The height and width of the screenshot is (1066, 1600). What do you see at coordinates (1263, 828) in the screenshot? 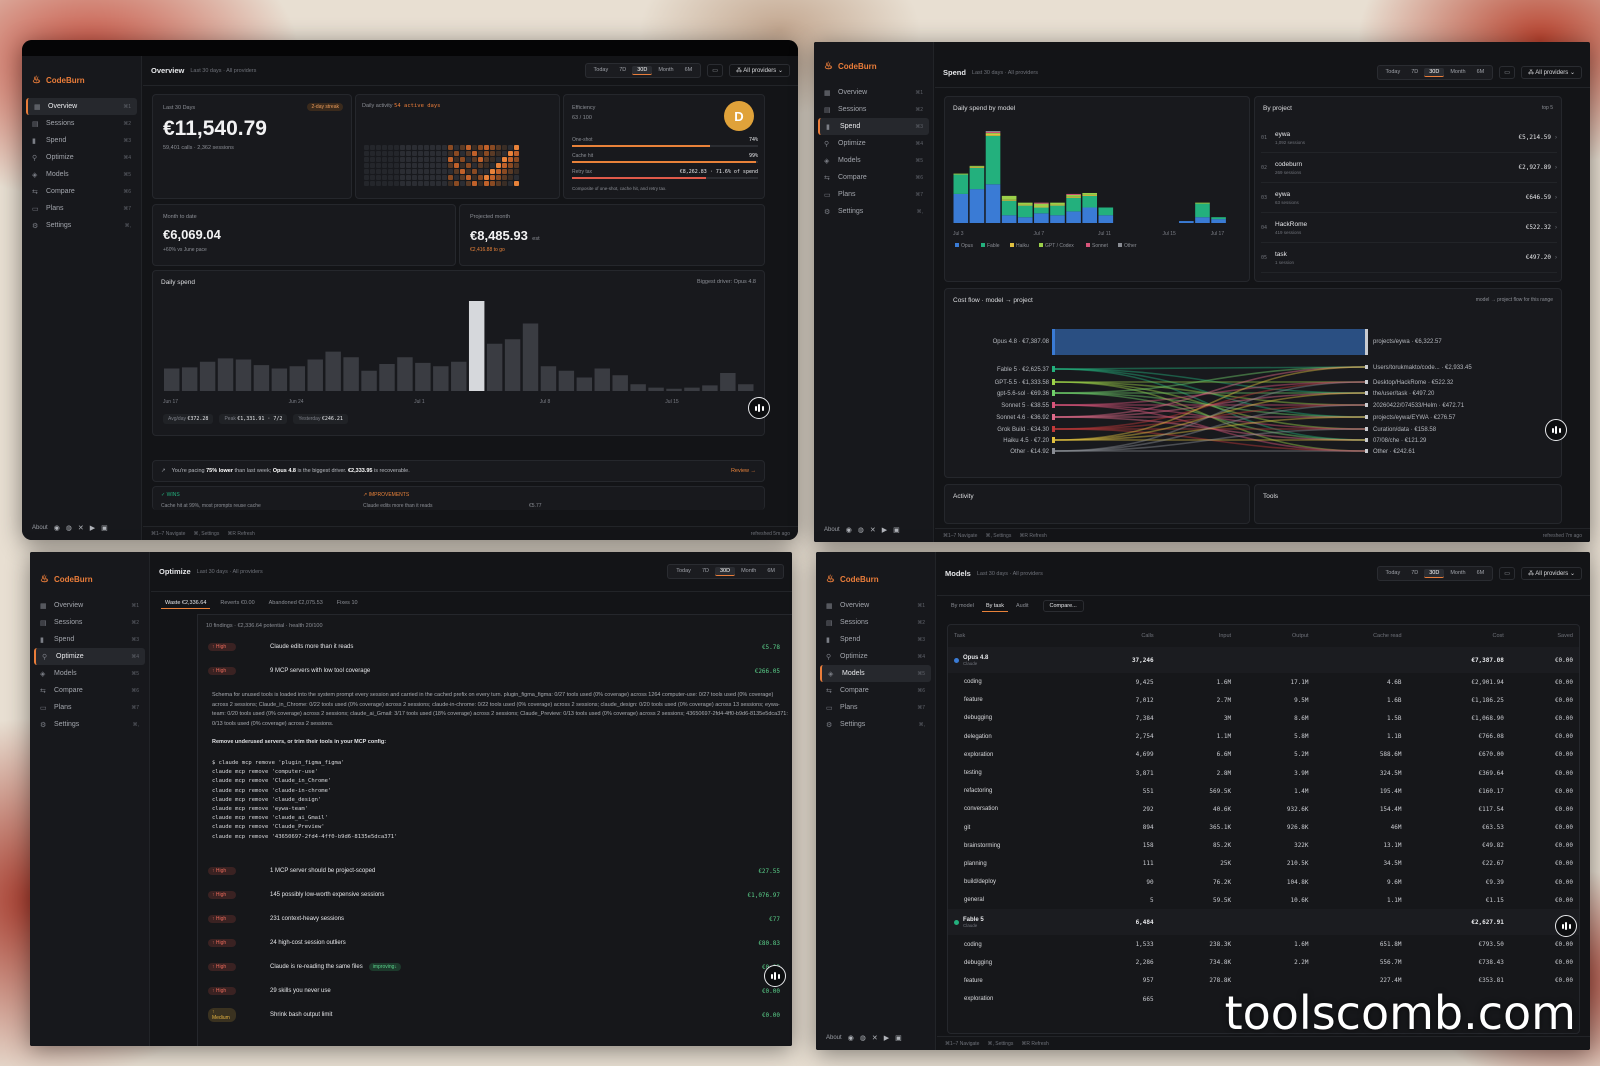
I see `table-row: git 894 365.1K 926.8K 46M €63.53 €0.00` at bounding box center [1263, 828].